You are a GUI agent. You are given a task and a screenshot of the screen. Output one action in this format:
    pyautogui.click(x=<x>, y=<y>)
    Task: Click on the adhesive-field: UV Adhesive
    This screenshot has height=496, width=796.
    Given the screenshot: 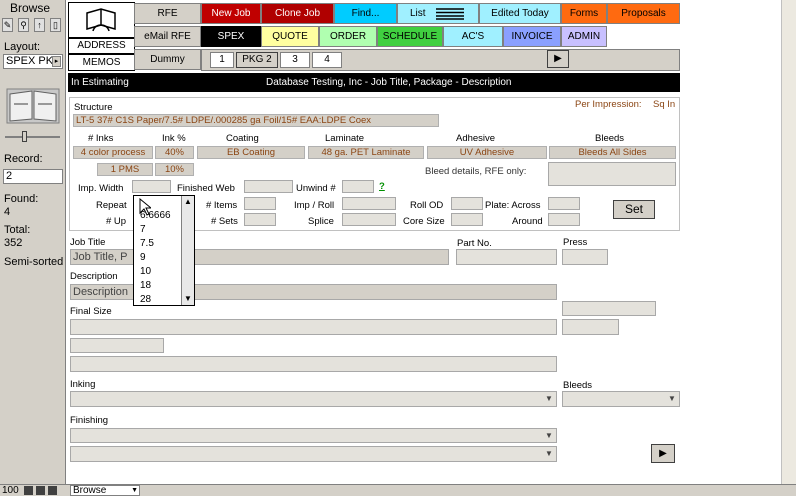 What is the action you would take?
    pyautogui.click(x=487, y=152)
    